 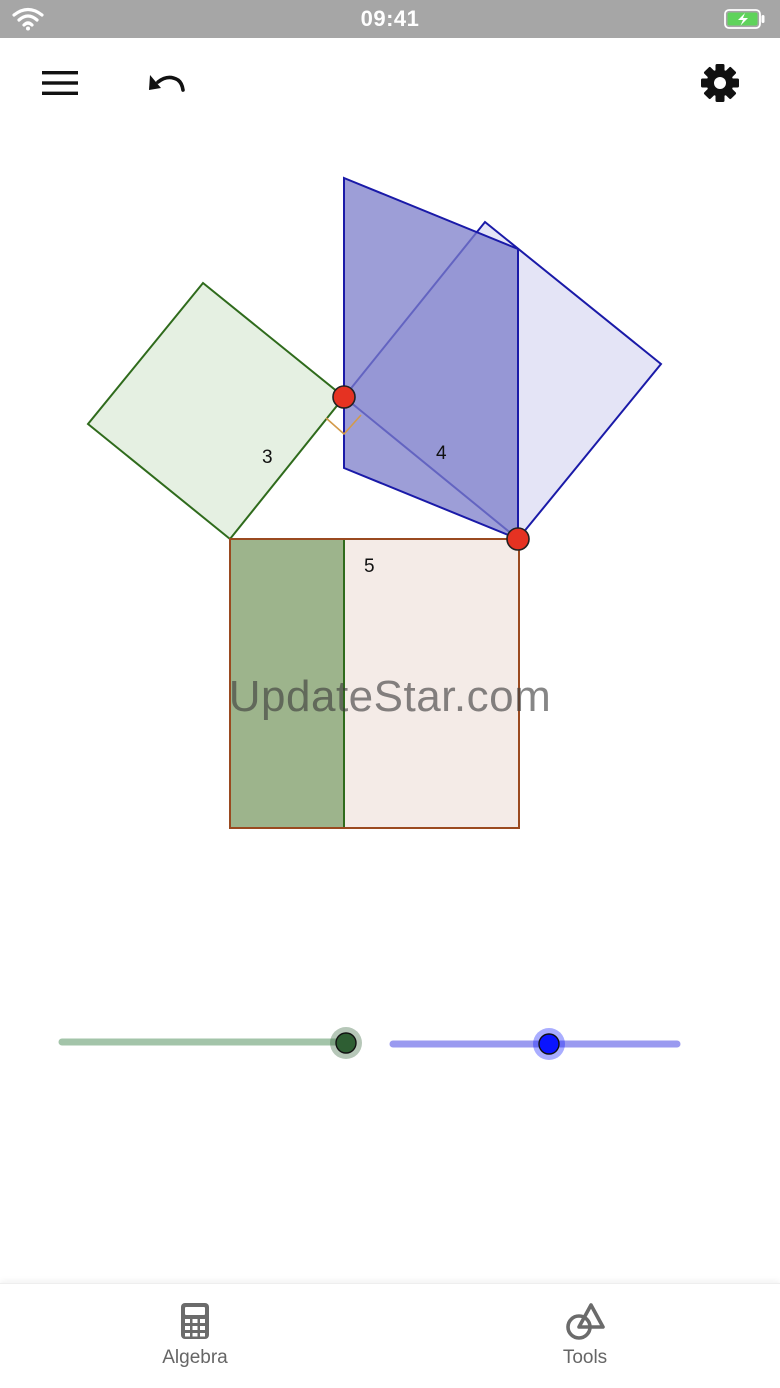 What do you see at coordinates (369, 566) in the screenshot?
I see `label-side-c: 5` at bounding box center [369, 566].